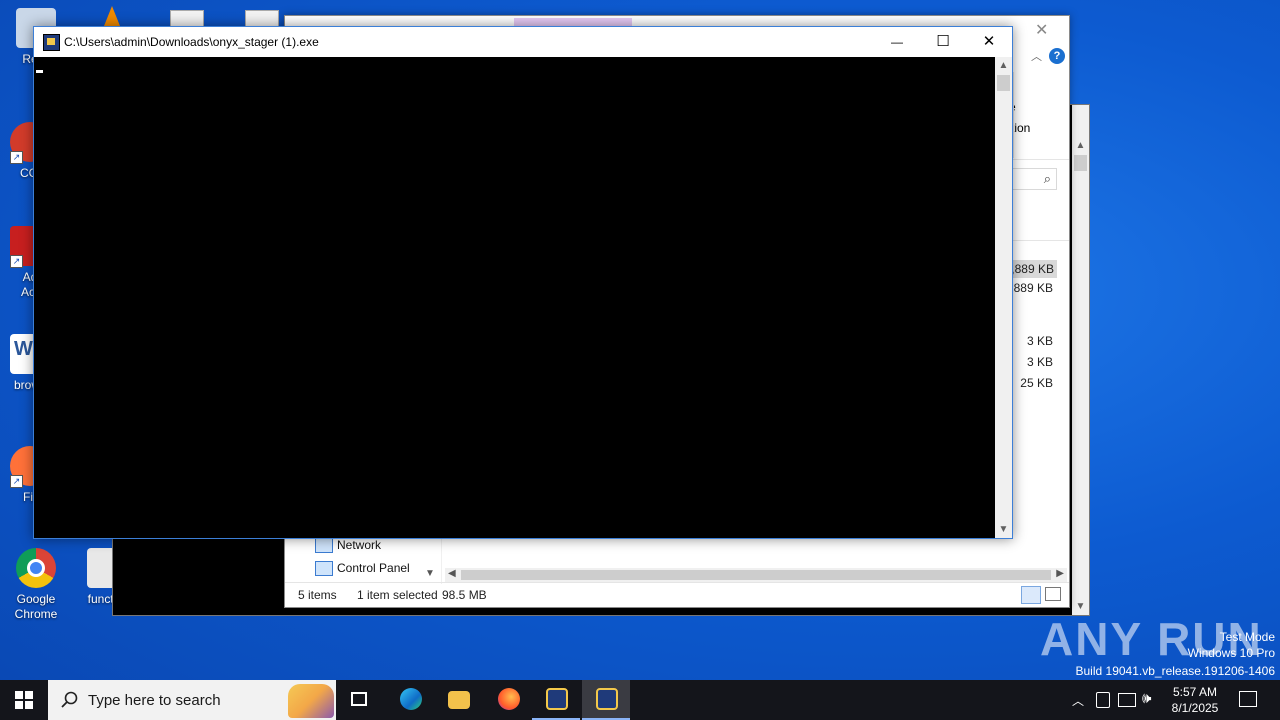  I want to click on status-item-count: 5 items, so click(317, 595).